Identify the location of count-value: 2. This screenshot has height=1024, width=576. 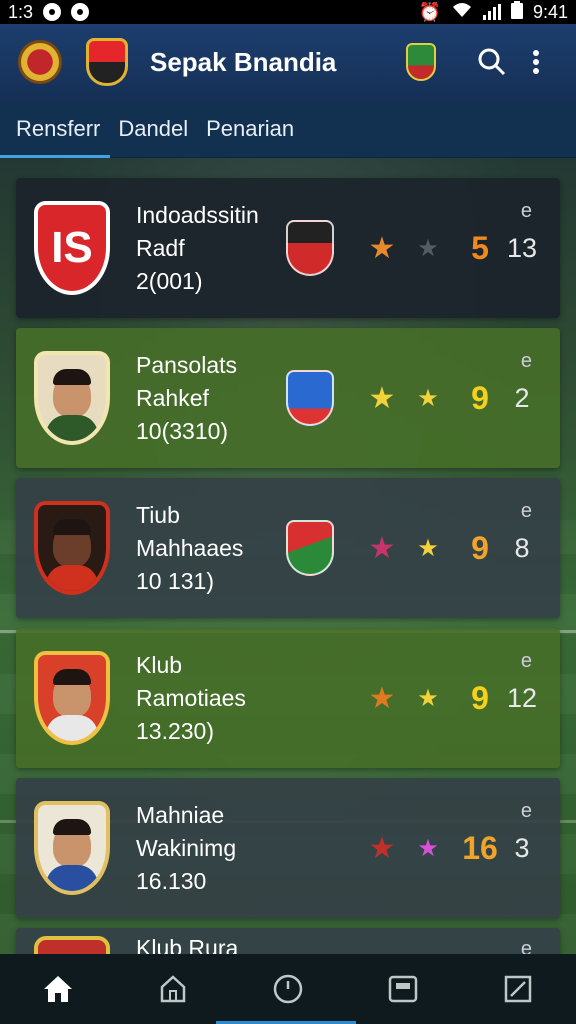
(522, 397).